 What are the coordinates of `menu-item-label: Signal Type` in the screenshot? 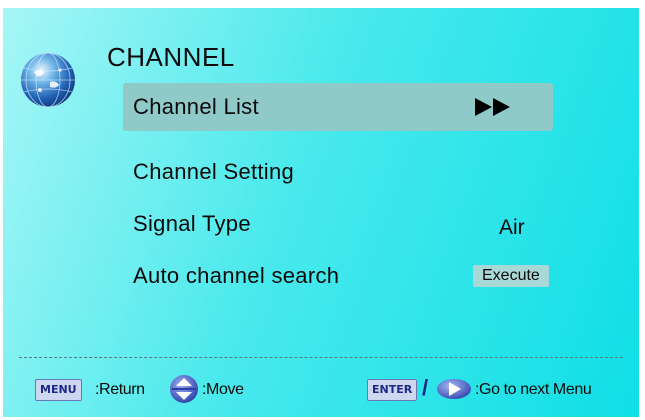 It's located at (192, 223).